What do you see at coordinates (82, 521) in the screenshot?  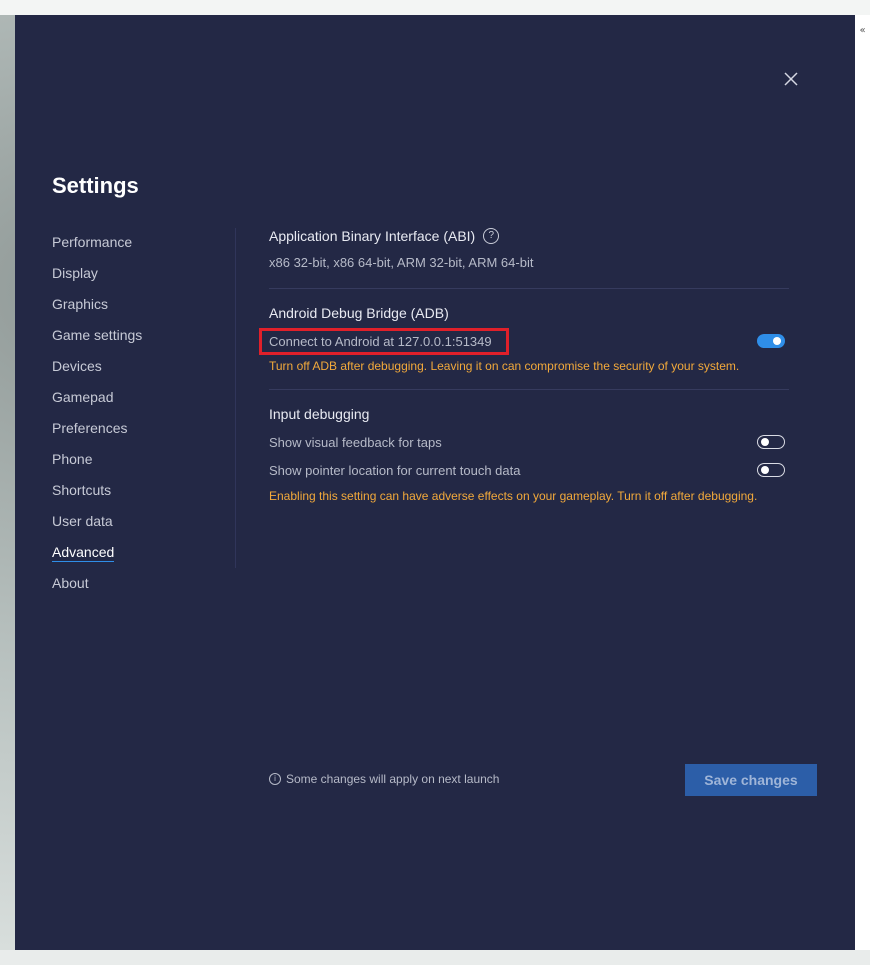 I see `sidebar-item-label: User data` at bounding box center [82, 521].